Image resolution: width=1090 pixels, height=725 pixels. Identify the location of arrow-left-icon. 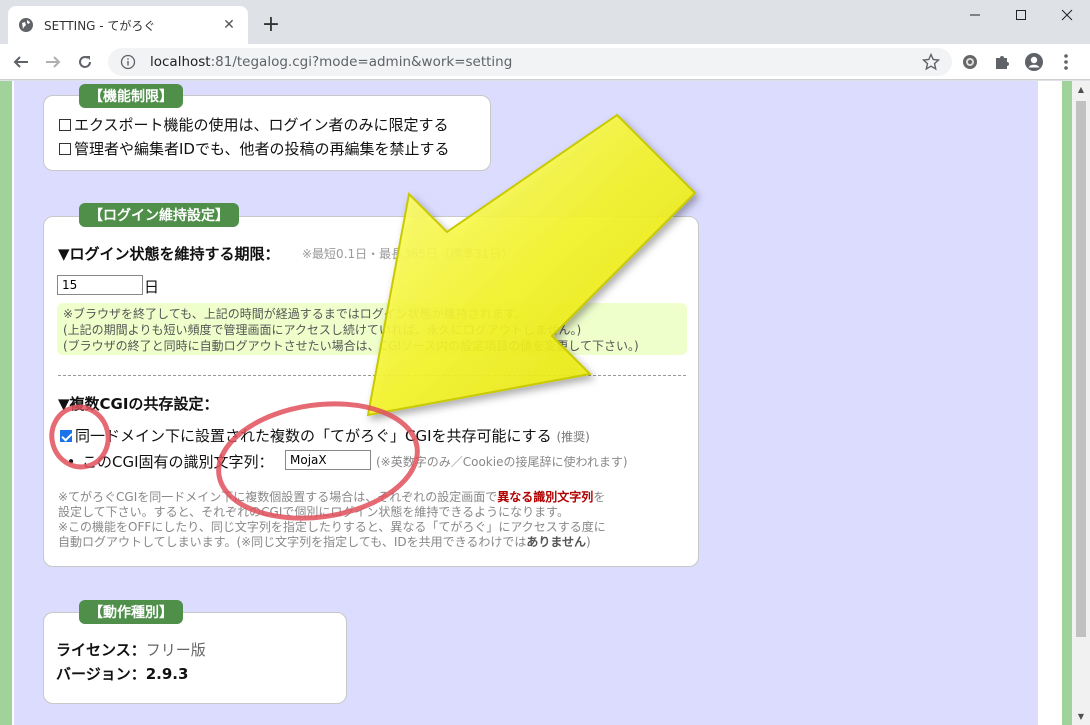
(20, 62).